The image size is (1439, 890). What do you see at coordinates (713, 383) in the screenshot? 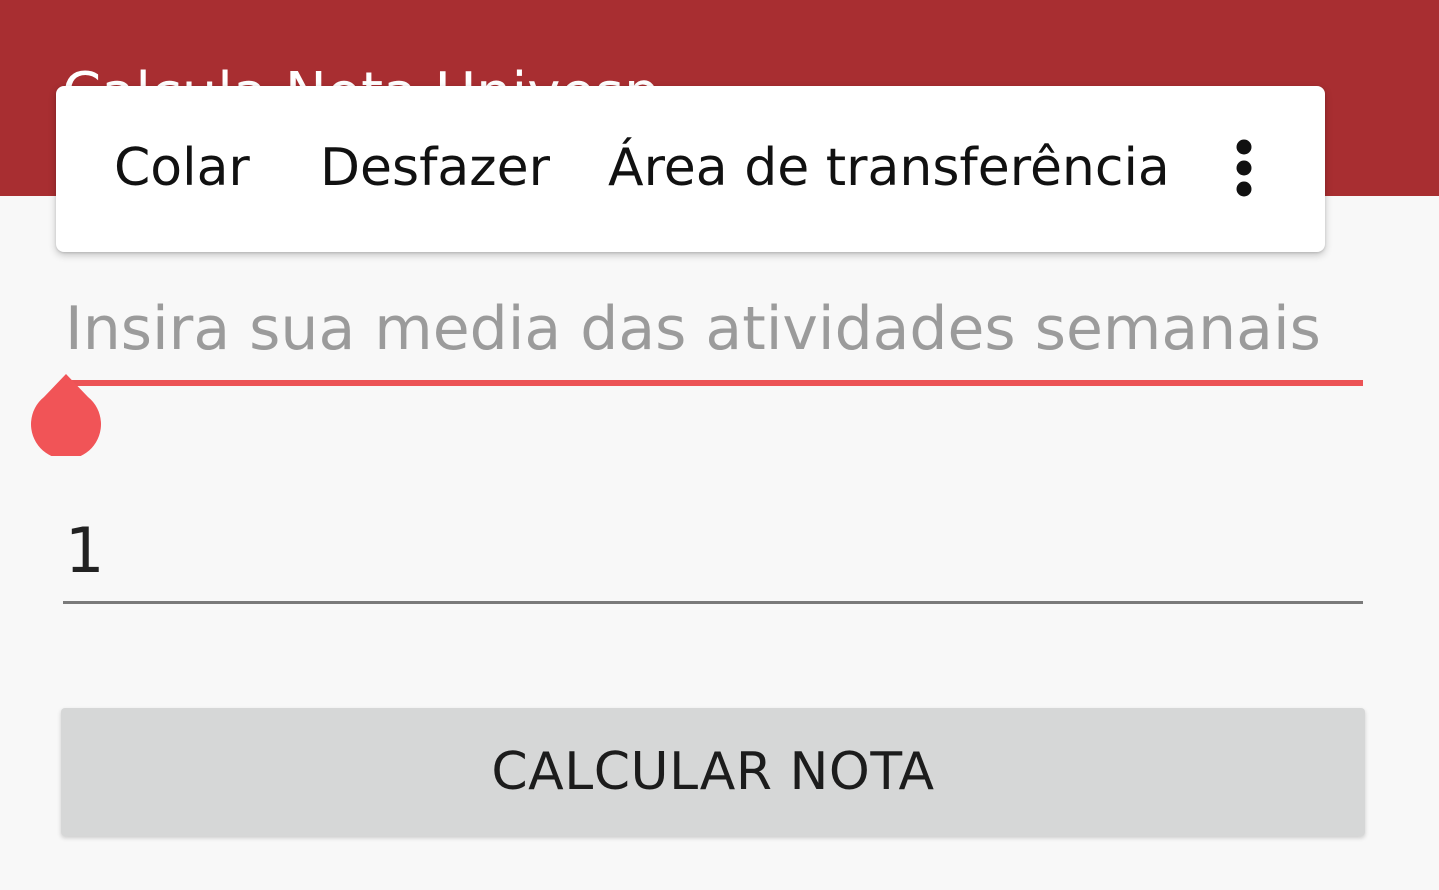
I see `media-input-underline` at bounding box center [713, 383].